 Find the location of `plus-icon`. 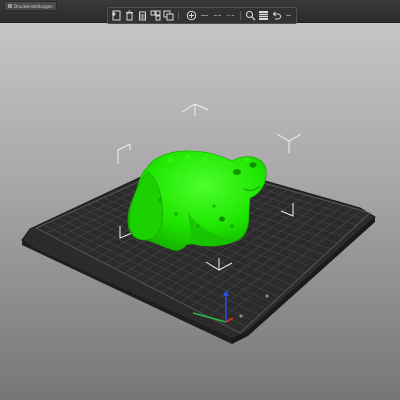

plus-icon is located at coordinates (191, 15).